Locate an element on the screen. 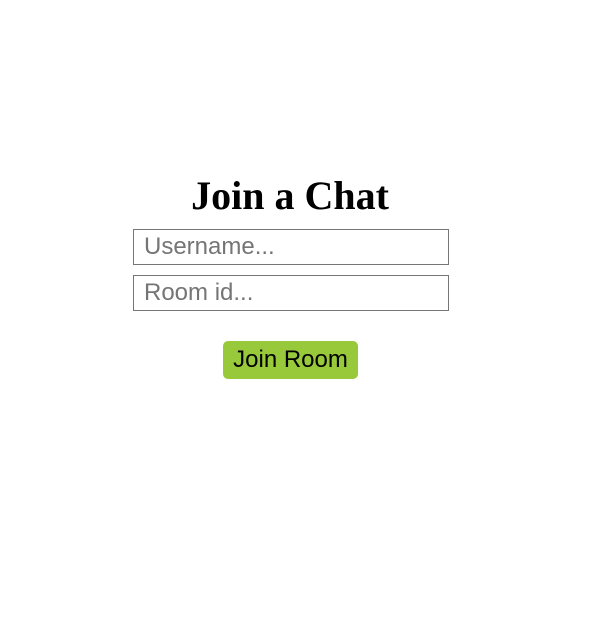 This screenshot has height=618, width=604. username-input is located at coordinates (291, 247).